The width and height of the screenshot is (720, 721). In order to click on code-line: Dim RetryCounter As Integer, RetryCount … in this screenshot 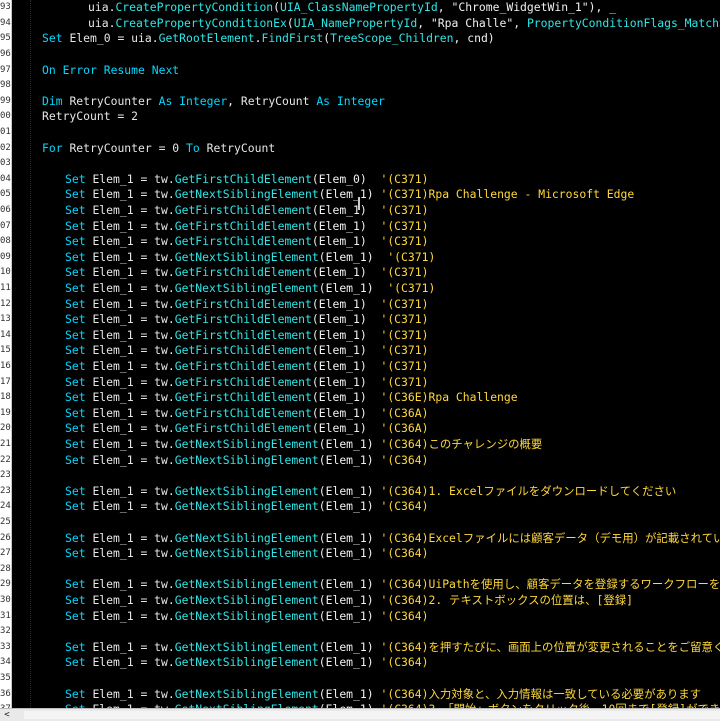, I will do `click(366, 102)`.